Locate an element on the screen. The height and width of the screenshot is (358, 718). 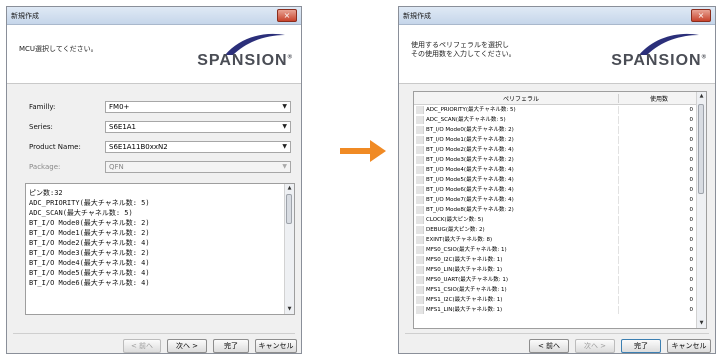
table-row: BT_I/O Mode8(最大チャネル数: 2) 0 is located at coordinates (555, 210).